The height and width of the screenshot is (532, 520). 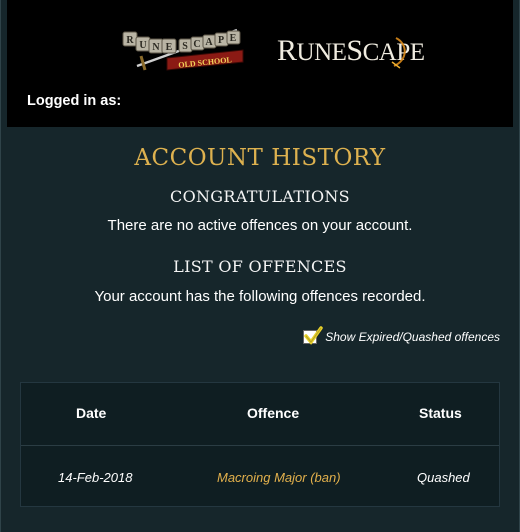 What do you see at coordinates (209, 42) in the screenshot?
I see `svg-text: A` at bounding box center [209, 42].